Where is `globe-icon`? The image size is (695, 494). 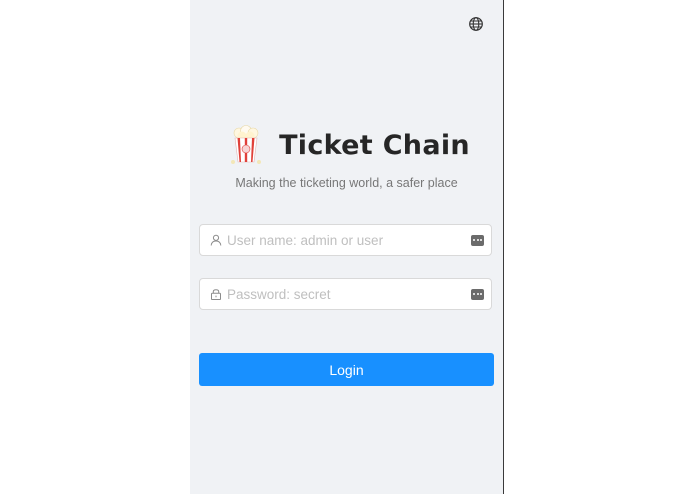 globe-icon is located at coordinates (476, 24).